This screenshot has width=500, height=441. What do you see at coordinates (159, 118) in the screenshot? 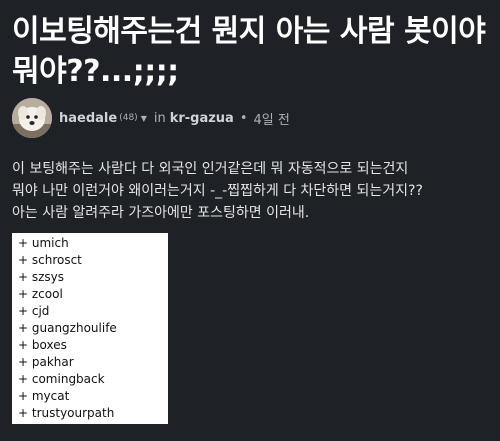
I see `in-label: in` at bounding box center [159, 118].